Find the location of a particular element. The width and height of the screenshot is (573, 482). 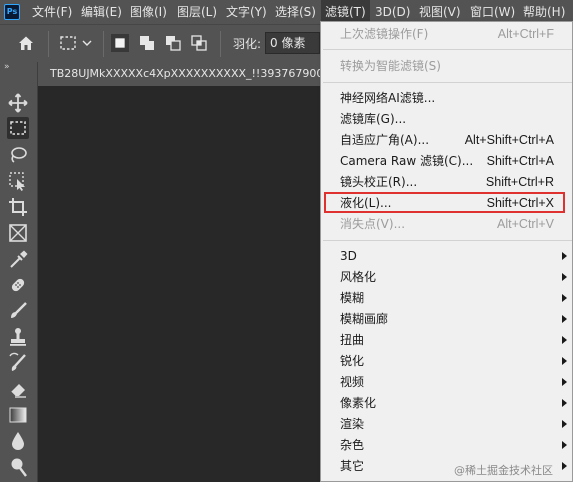

menu-item-sharpen: 锐化 is located at coordinates (446, 361).